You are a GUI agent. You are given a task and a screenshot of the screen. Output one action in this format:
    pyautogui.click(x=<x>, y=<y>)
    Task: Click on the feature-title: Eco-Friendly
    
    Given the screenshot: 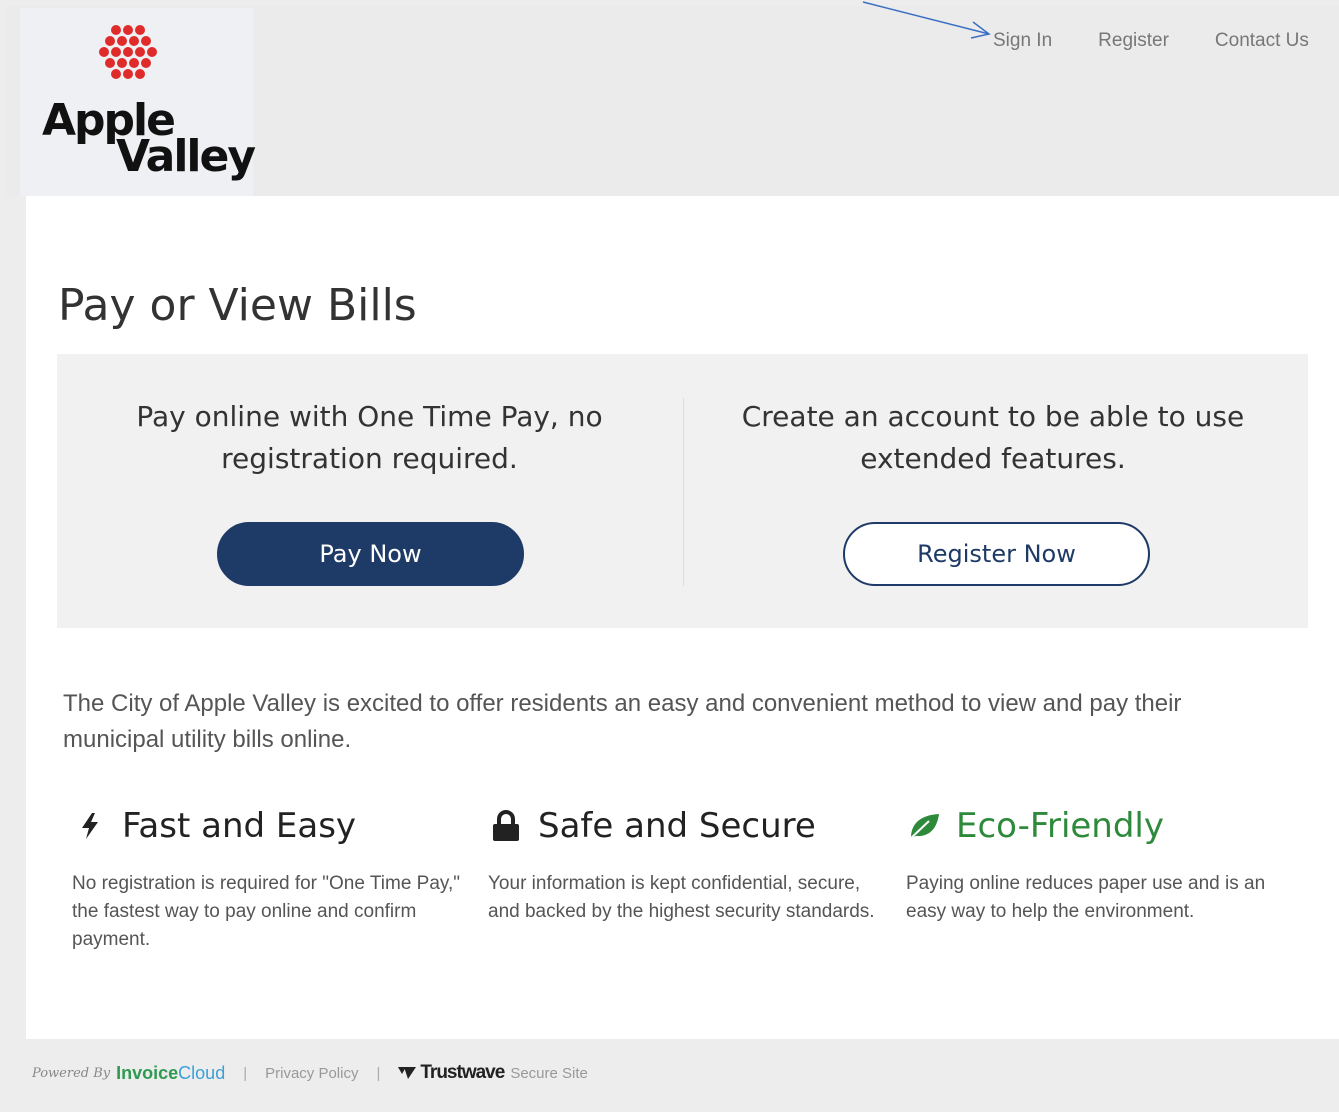 What is the action you would take?
    pyautogui.click(x=1106, y=826)
    